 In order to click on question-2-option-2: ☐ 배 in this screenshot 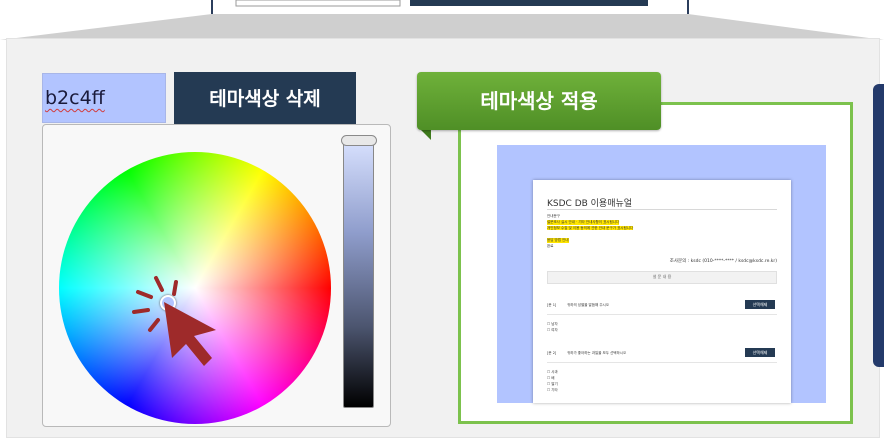, I will do `click(551, 378)`.